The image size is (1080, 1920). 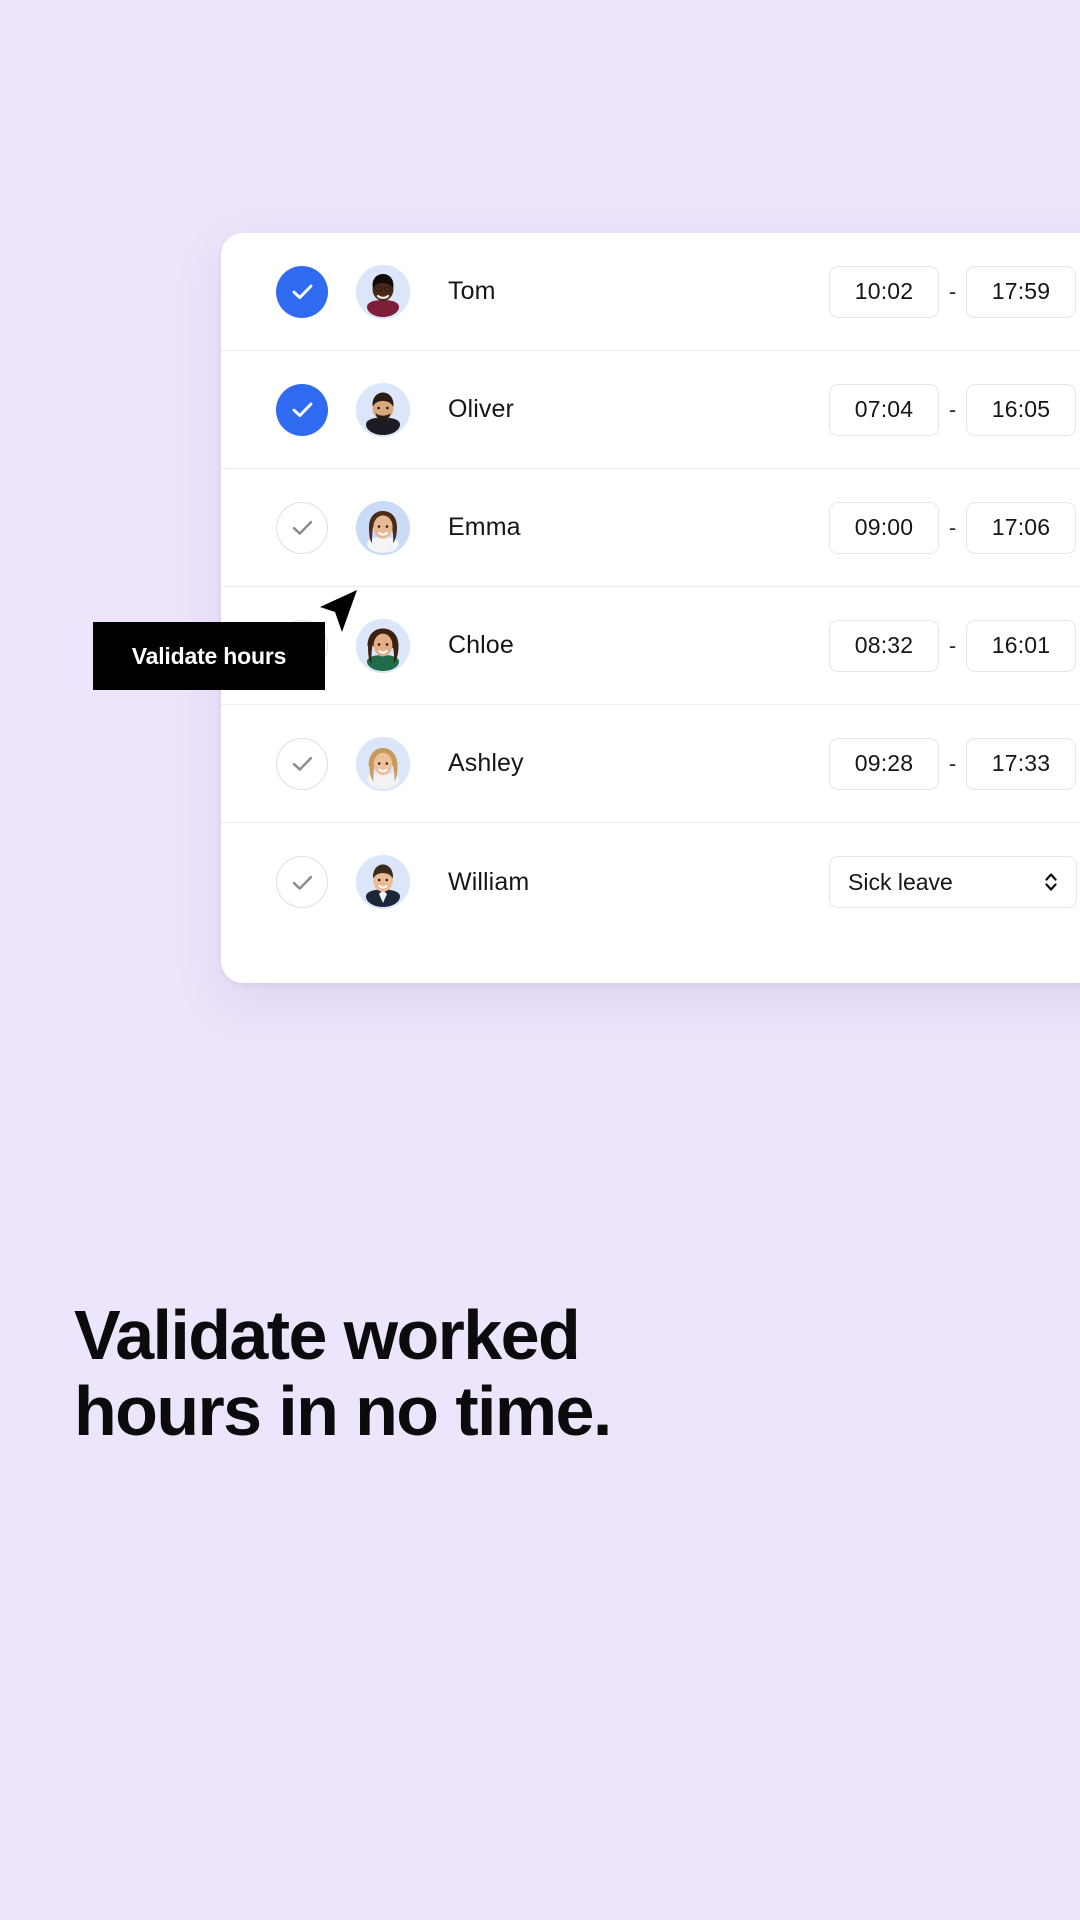 I want to click on headline-line-2: hours in no time., so click(x=343, y=1410).